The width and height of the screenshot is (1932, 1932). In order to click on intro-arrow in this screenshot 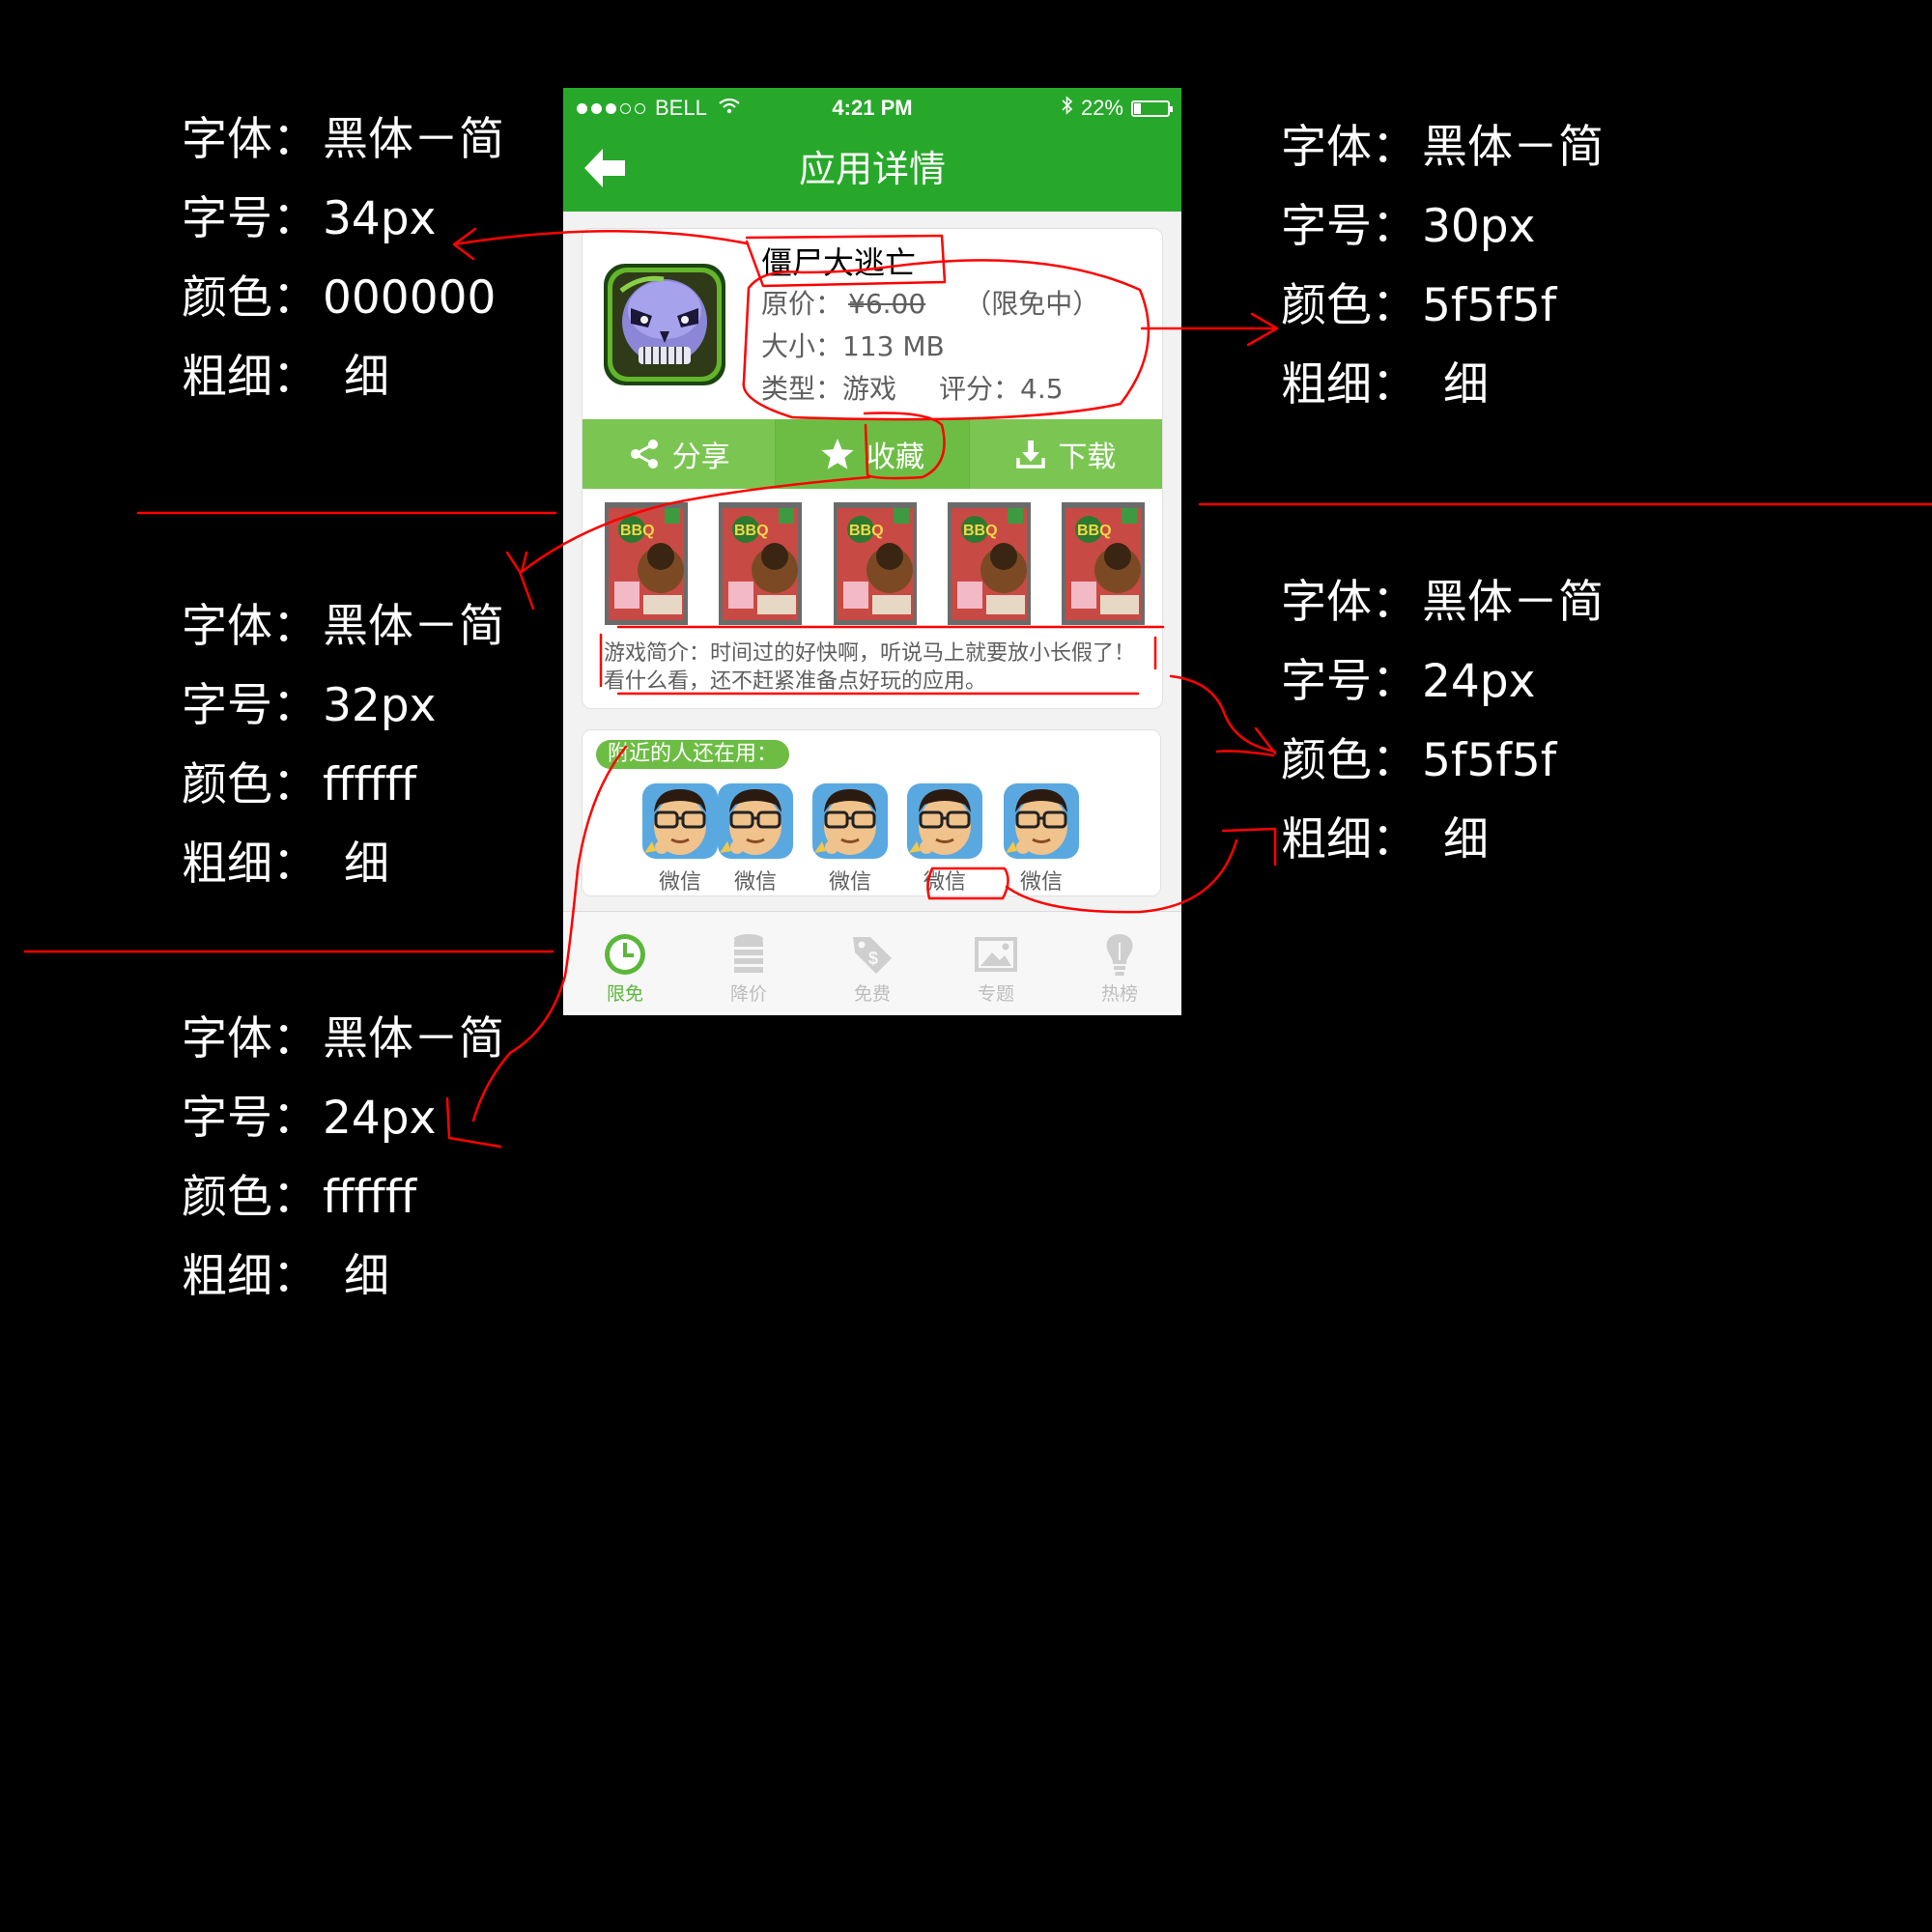, I will do `click(1223, 715)`.